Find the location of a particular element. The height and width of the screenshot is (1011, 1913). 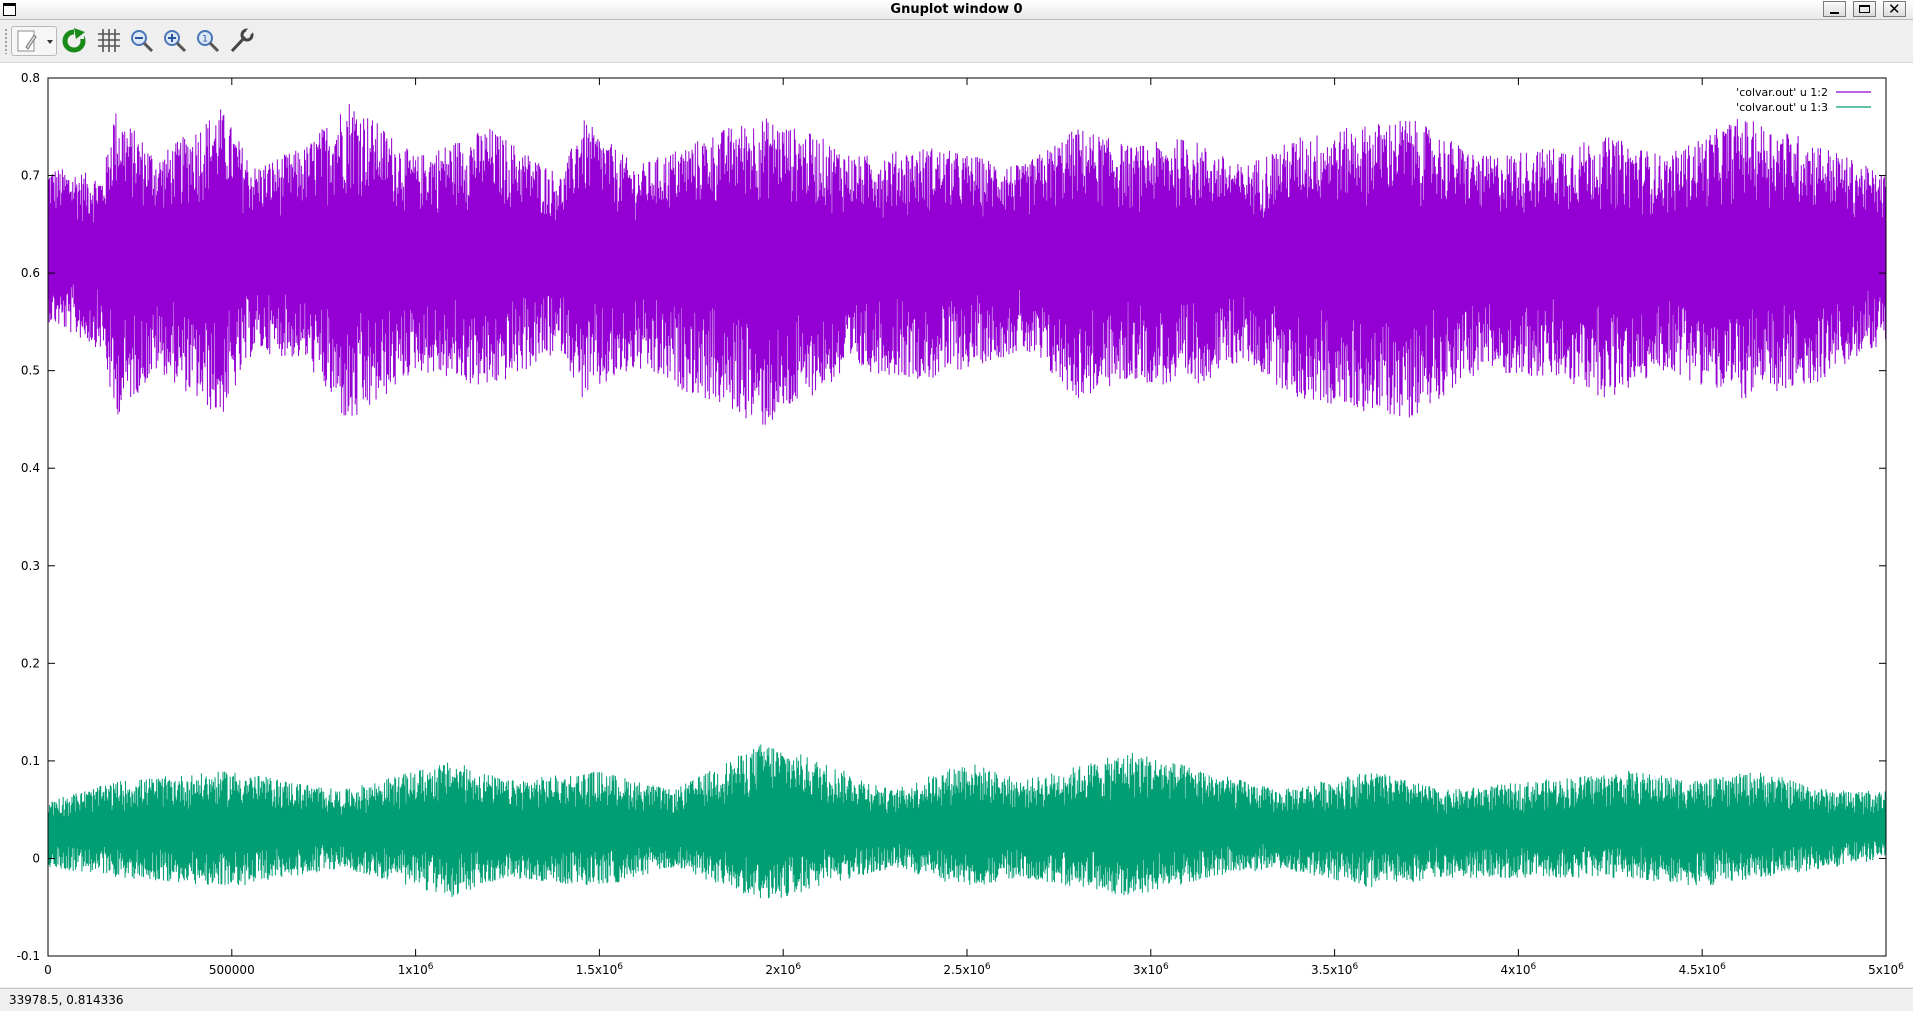

legend-label: 'colvar.out' u 1:2 is located at coordinates (1782, 92).